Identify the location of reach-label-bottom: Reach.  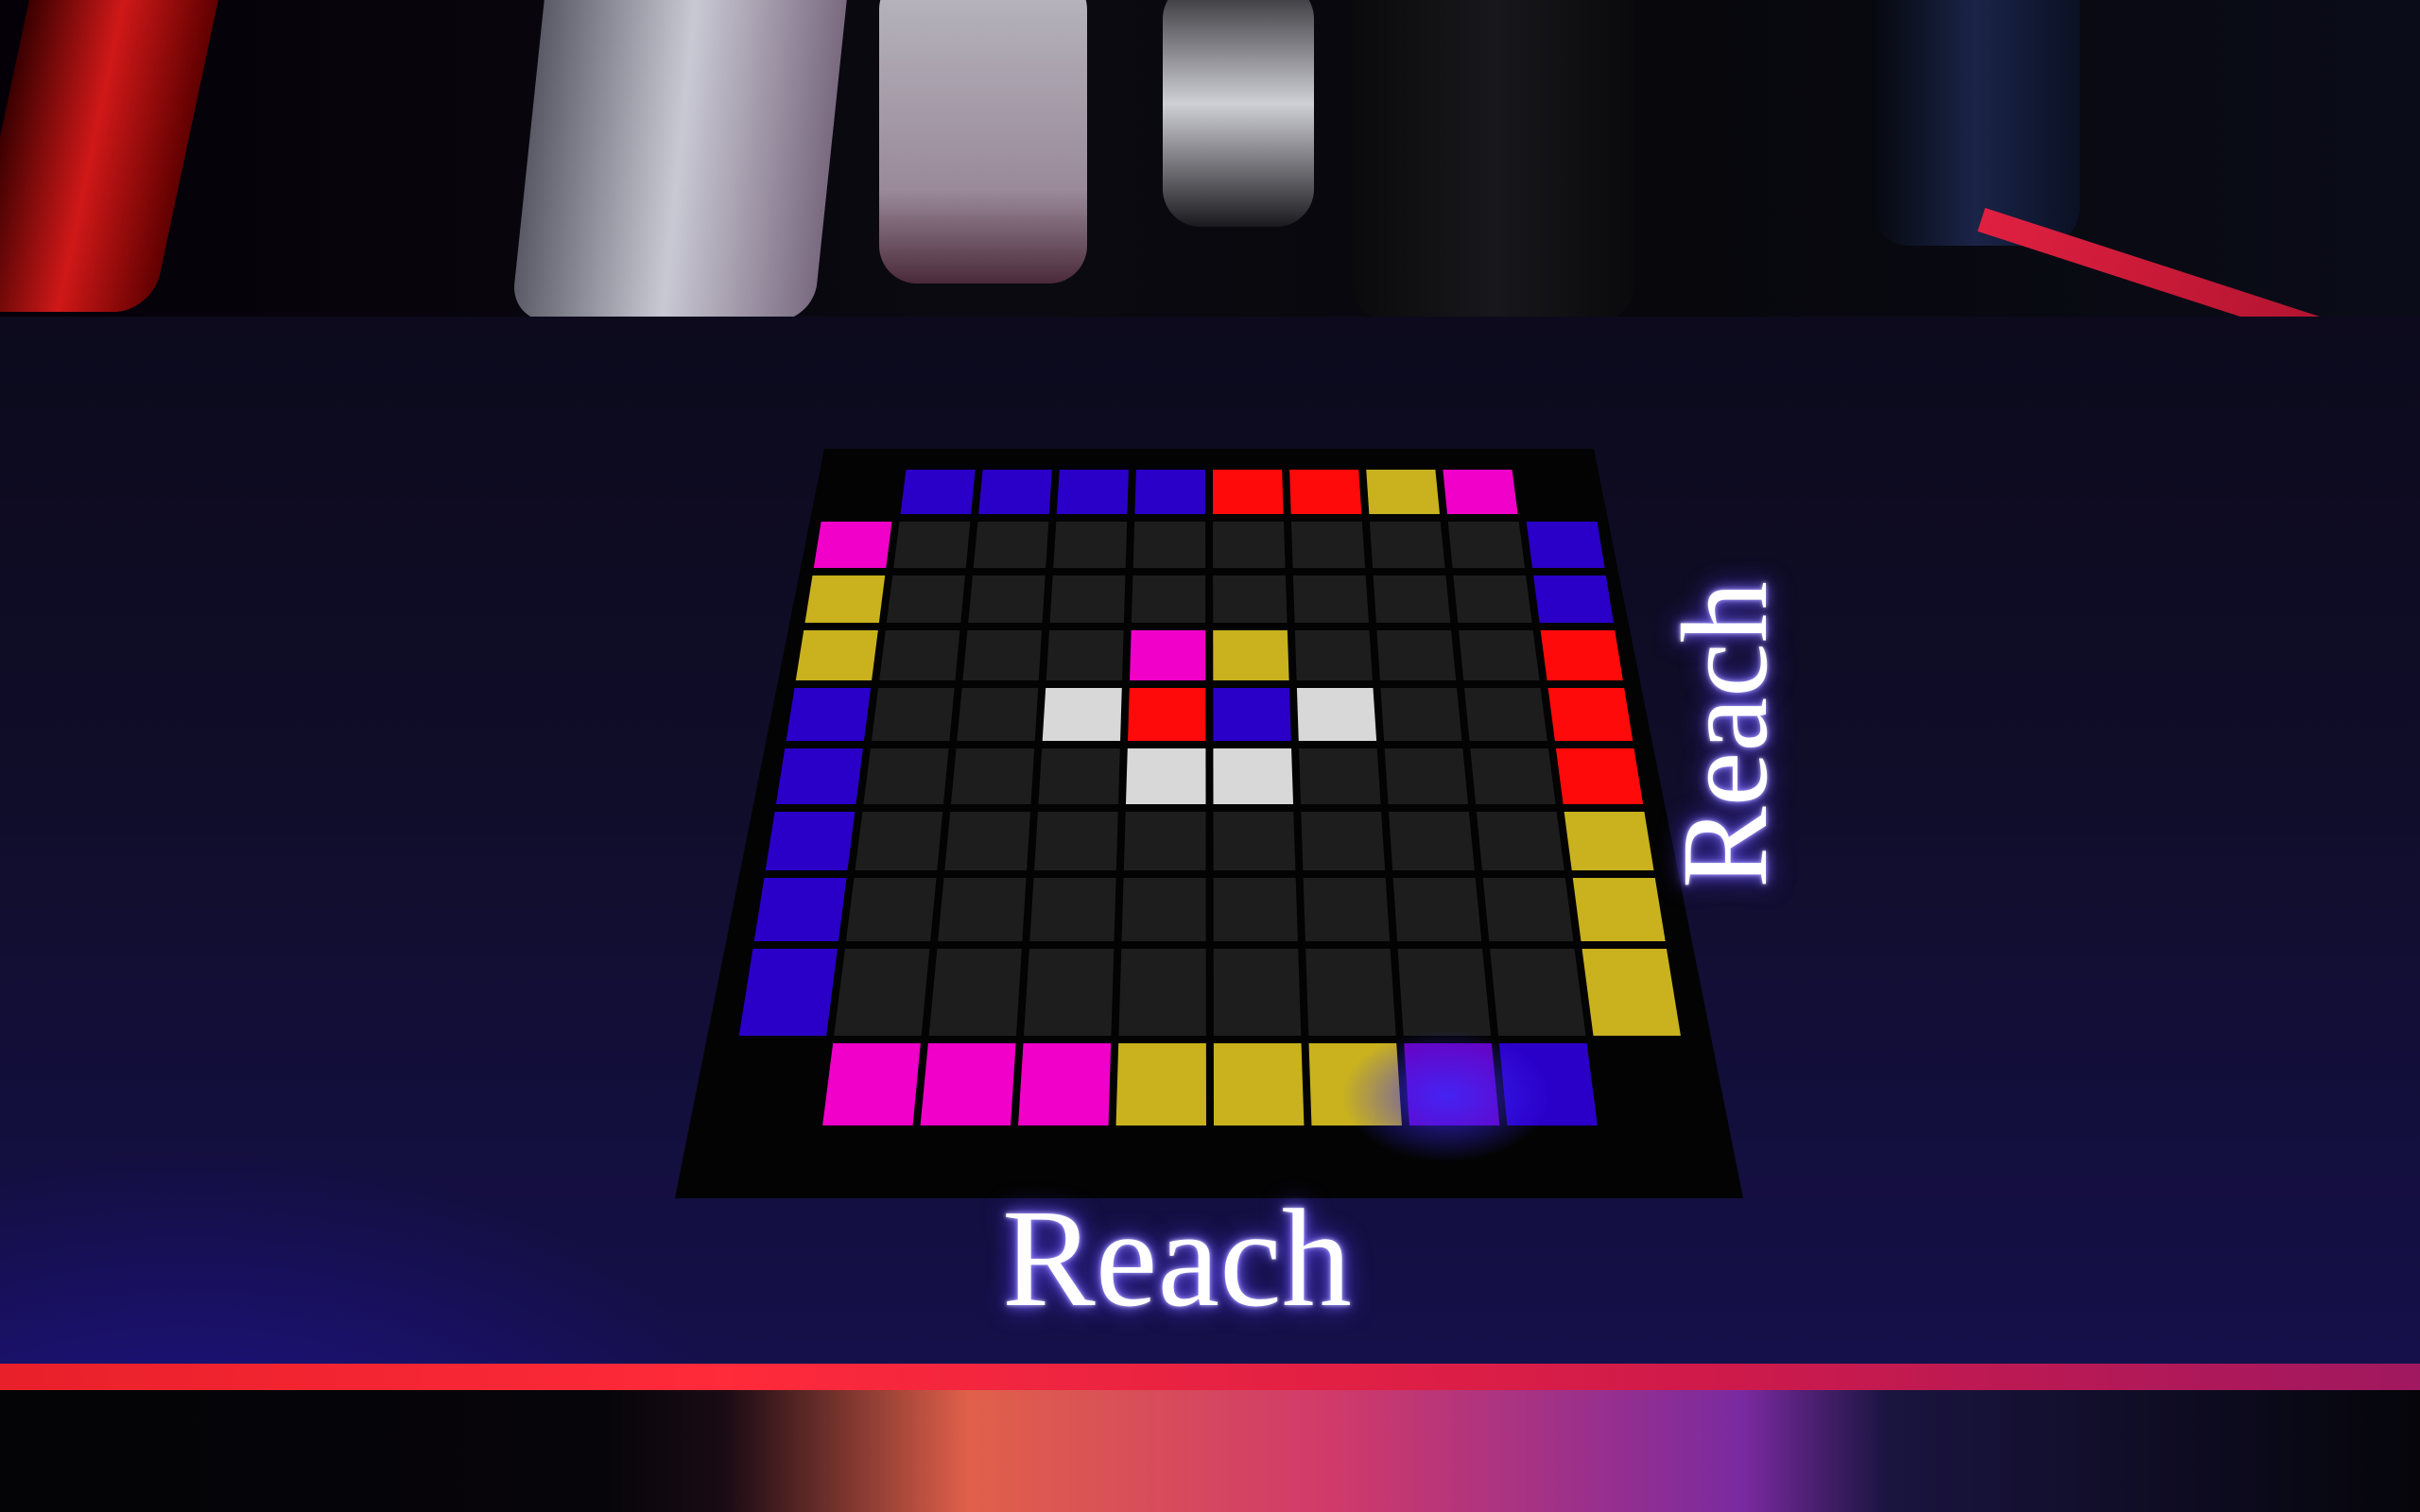
(1177, 1258).